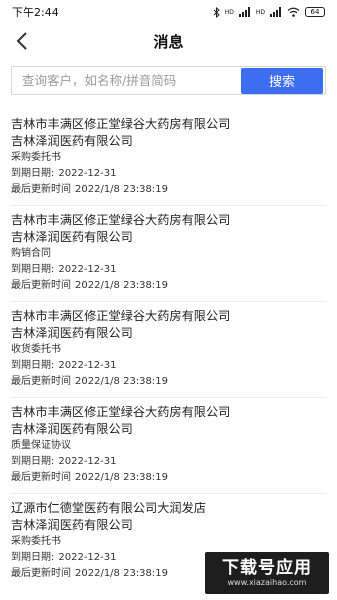 The width and height of the screenshot is (337, 600). I want to click on search-bar: 搜索, so click(168, 80).